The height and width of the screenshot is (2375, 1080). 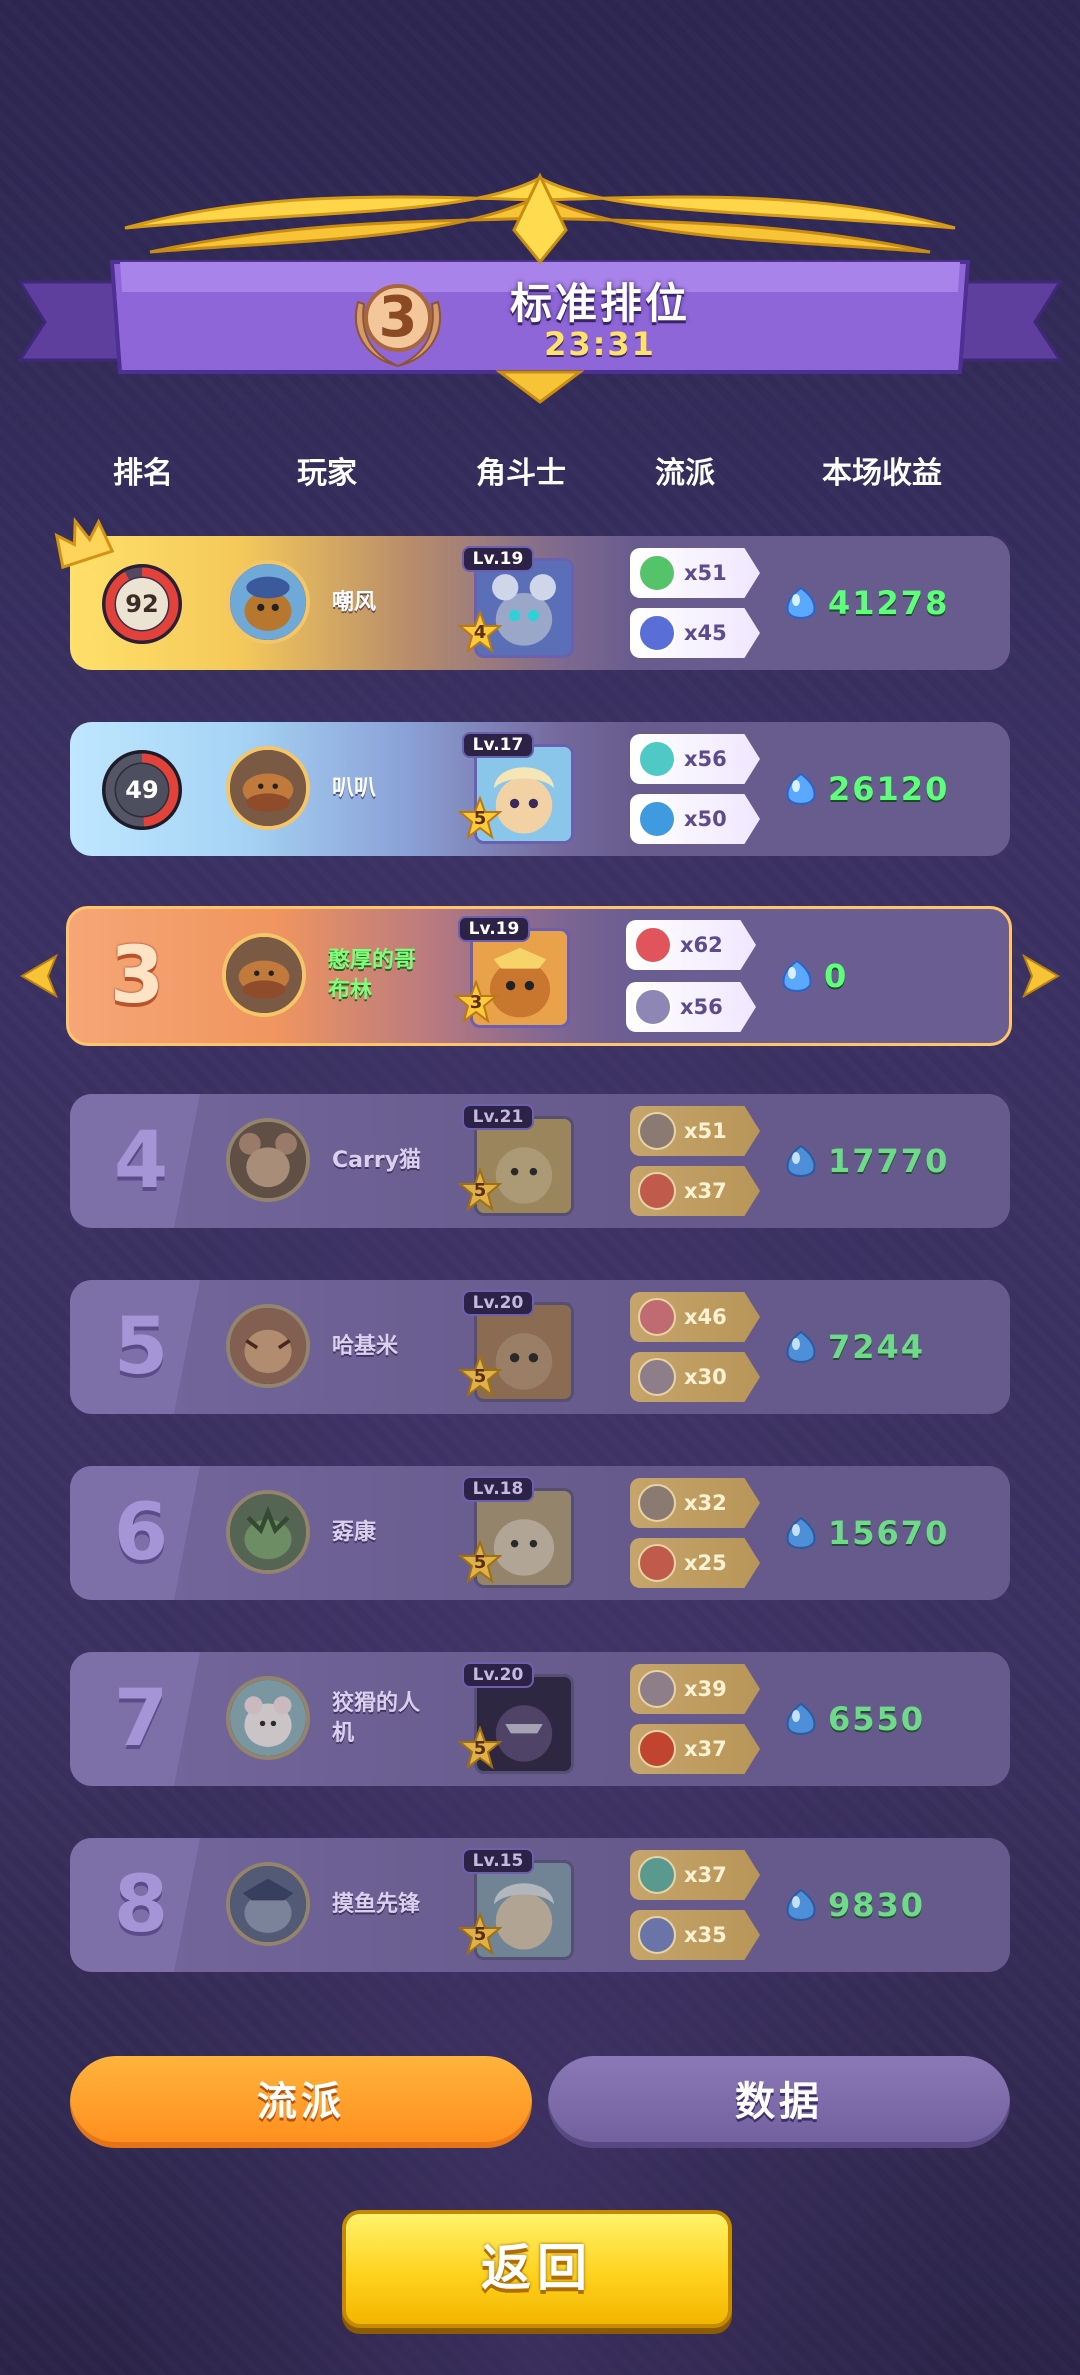 What do you see at coordinates (142, 790) in the screenshot?
I see `rank-score: 49` at bounding box center [142, 790].